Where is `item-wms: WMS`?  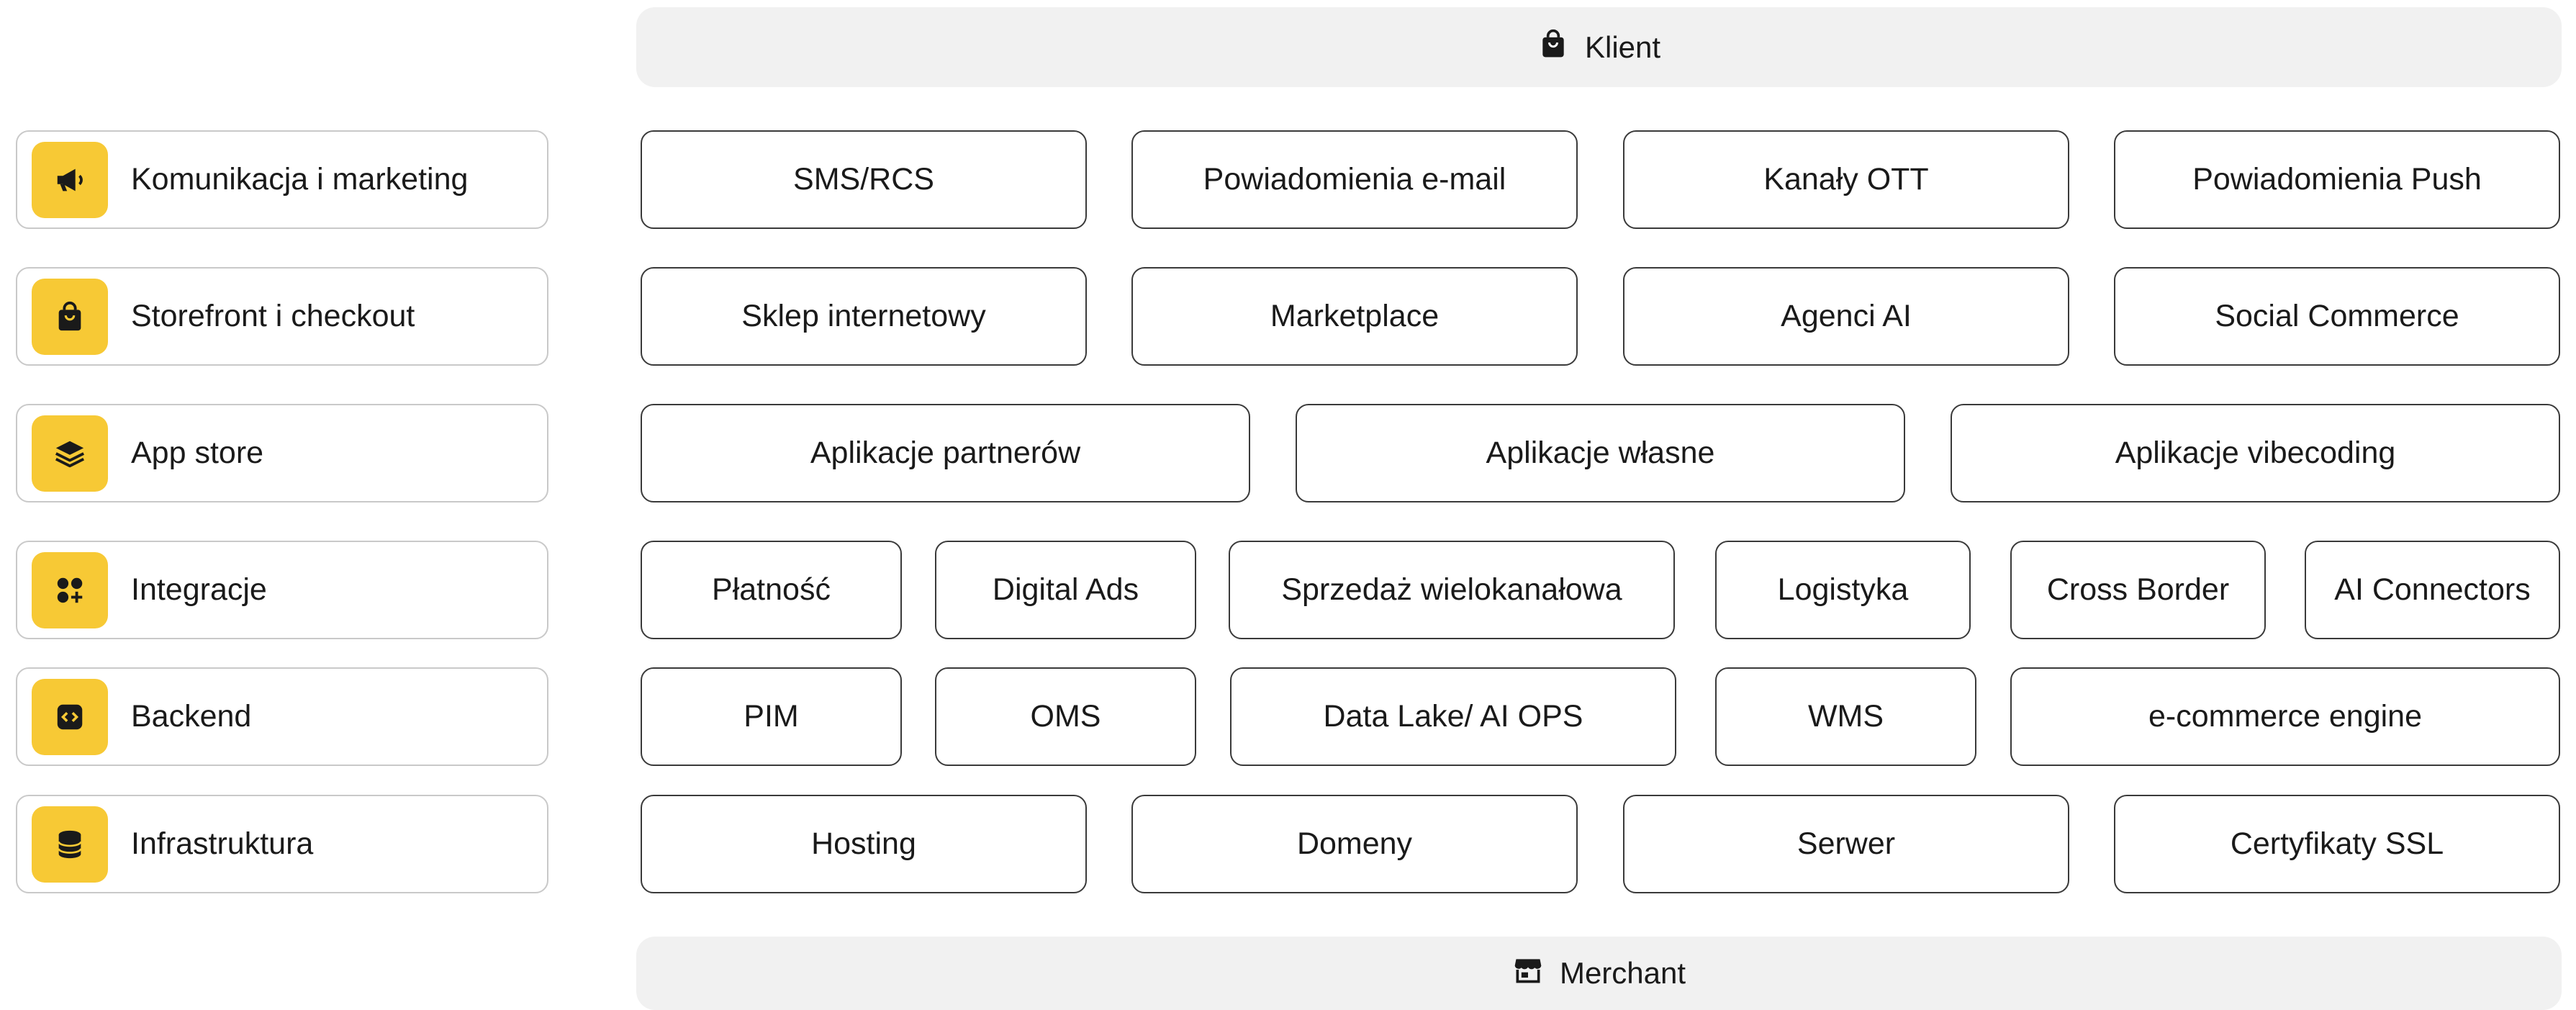 item-wms: WMS is located at coordinates (1845, 716).